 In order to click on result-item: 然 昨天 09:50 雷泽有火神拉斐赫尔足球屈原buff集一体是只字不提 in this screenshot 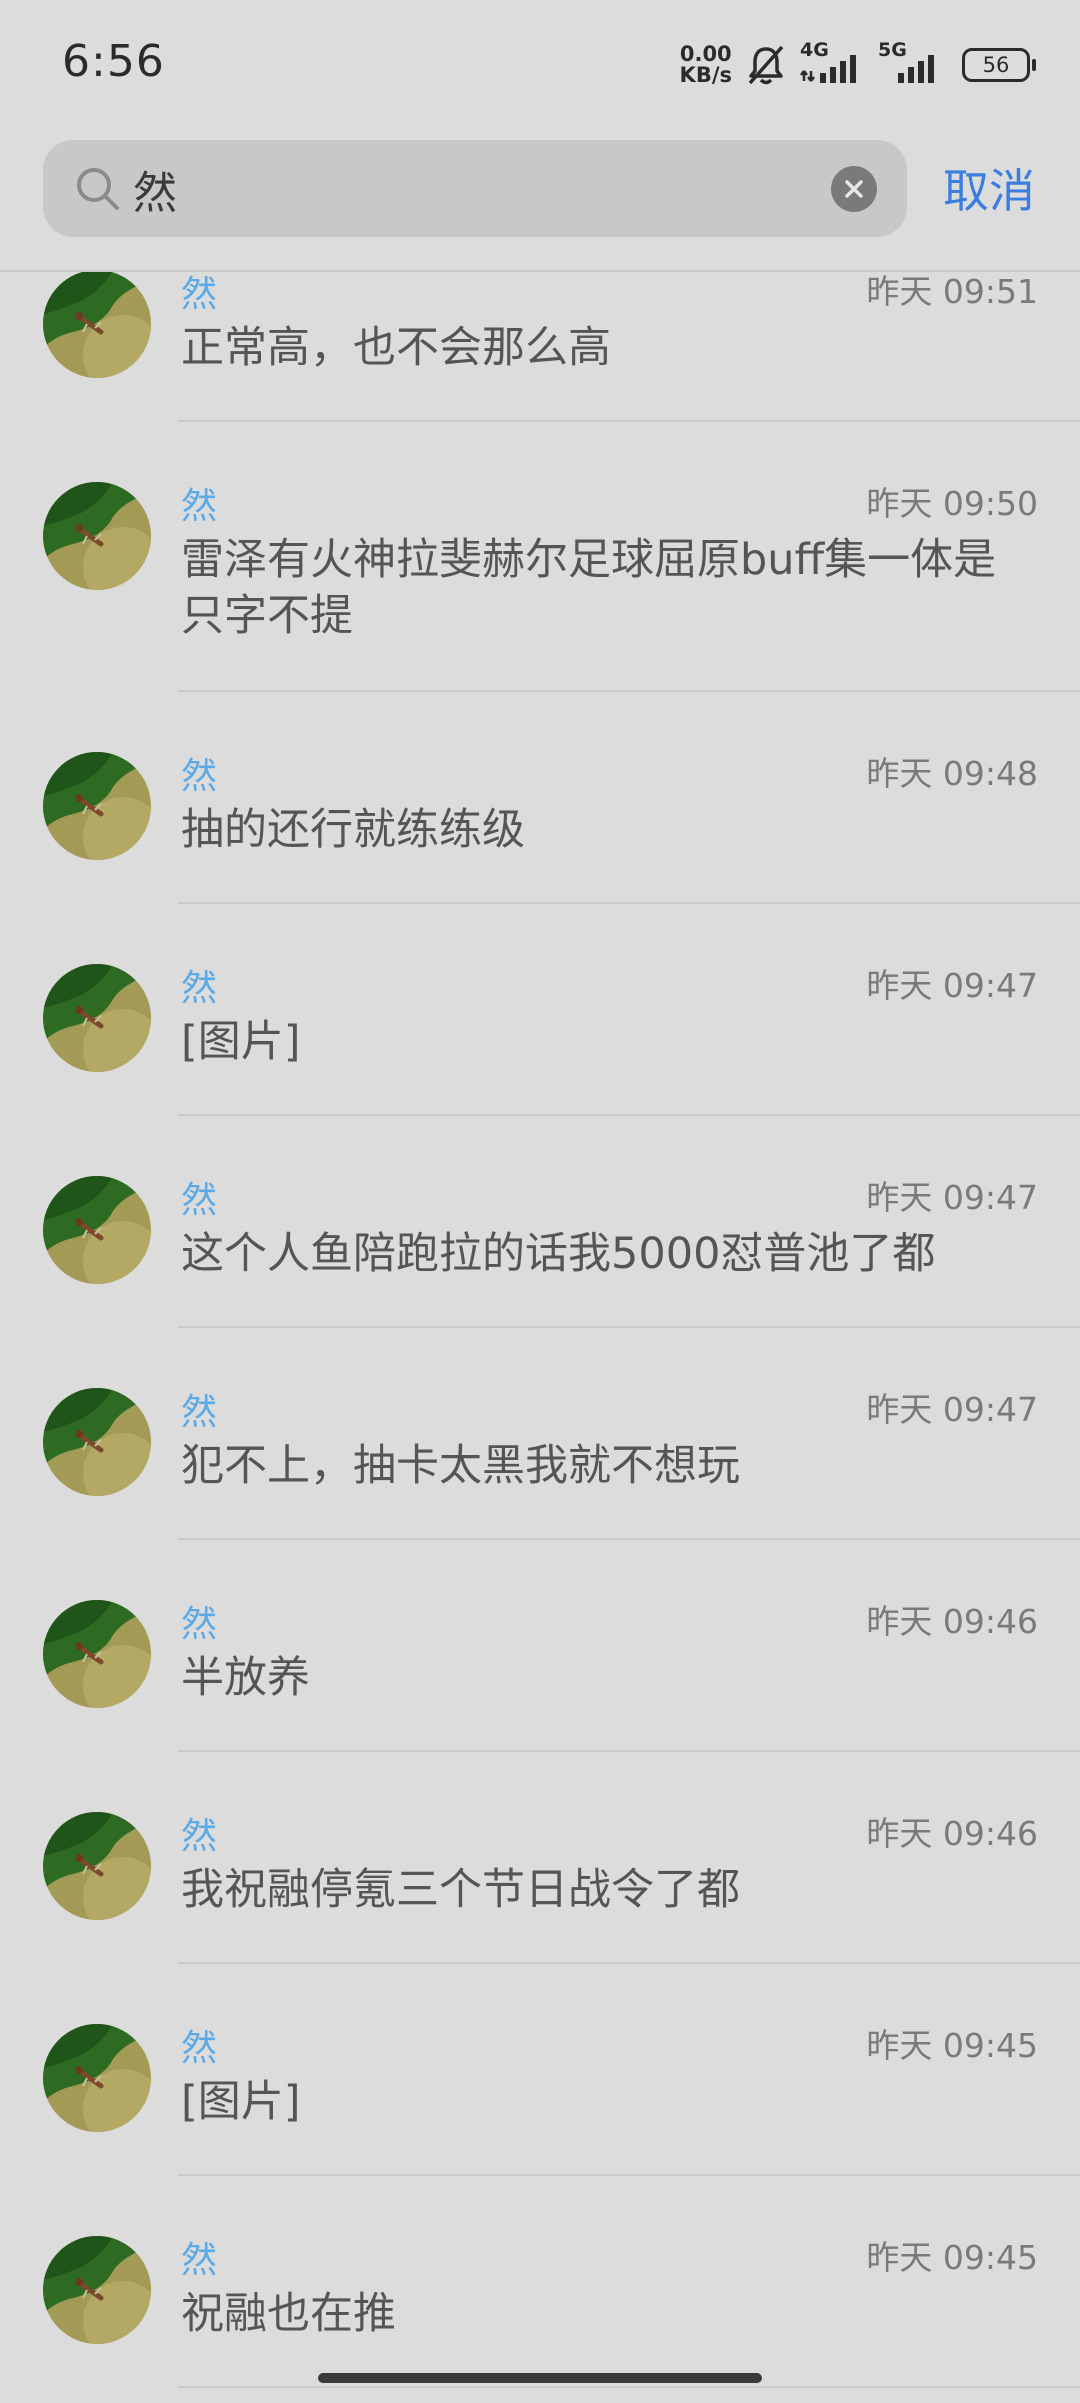, I will do `click(540, 557)`.